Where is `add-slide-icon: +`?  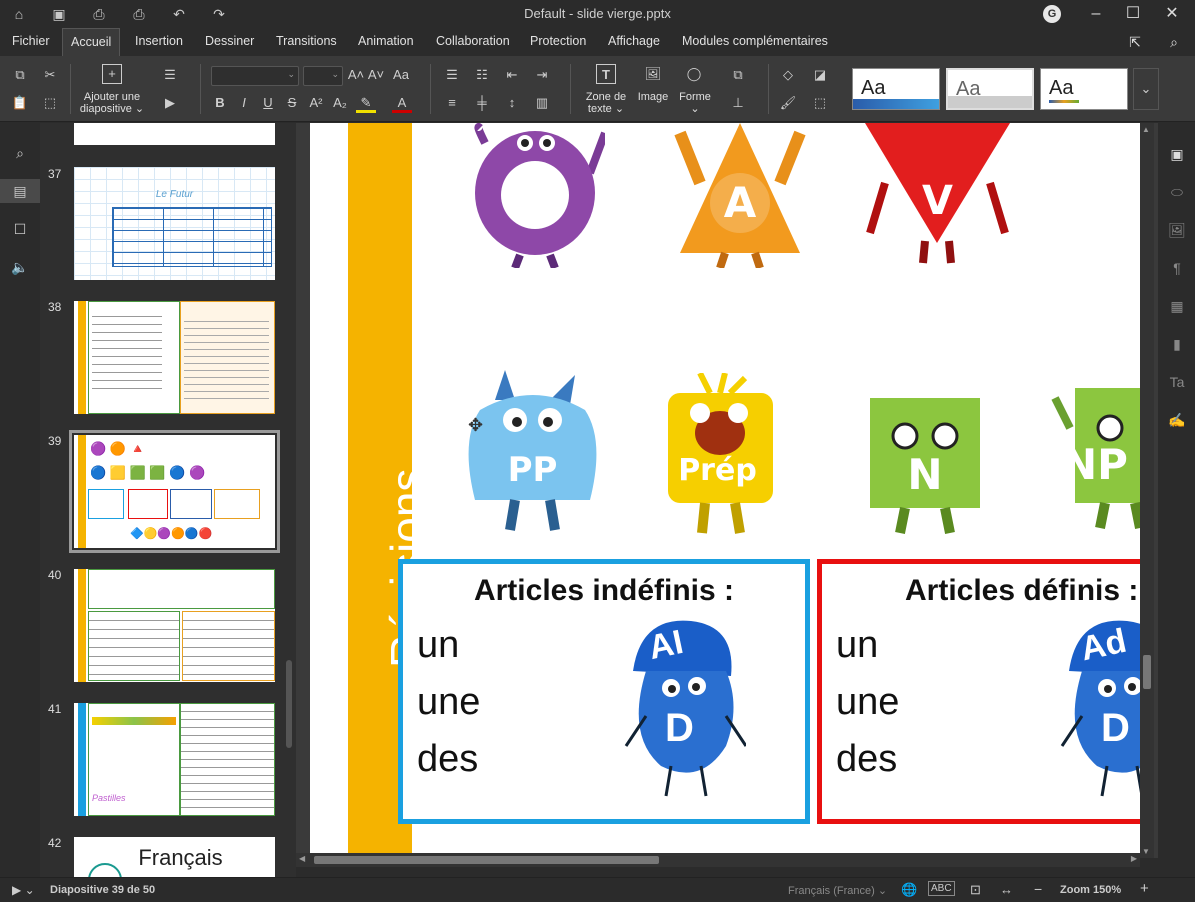 add-slide-icon: + is located at coordinates (112, 74).